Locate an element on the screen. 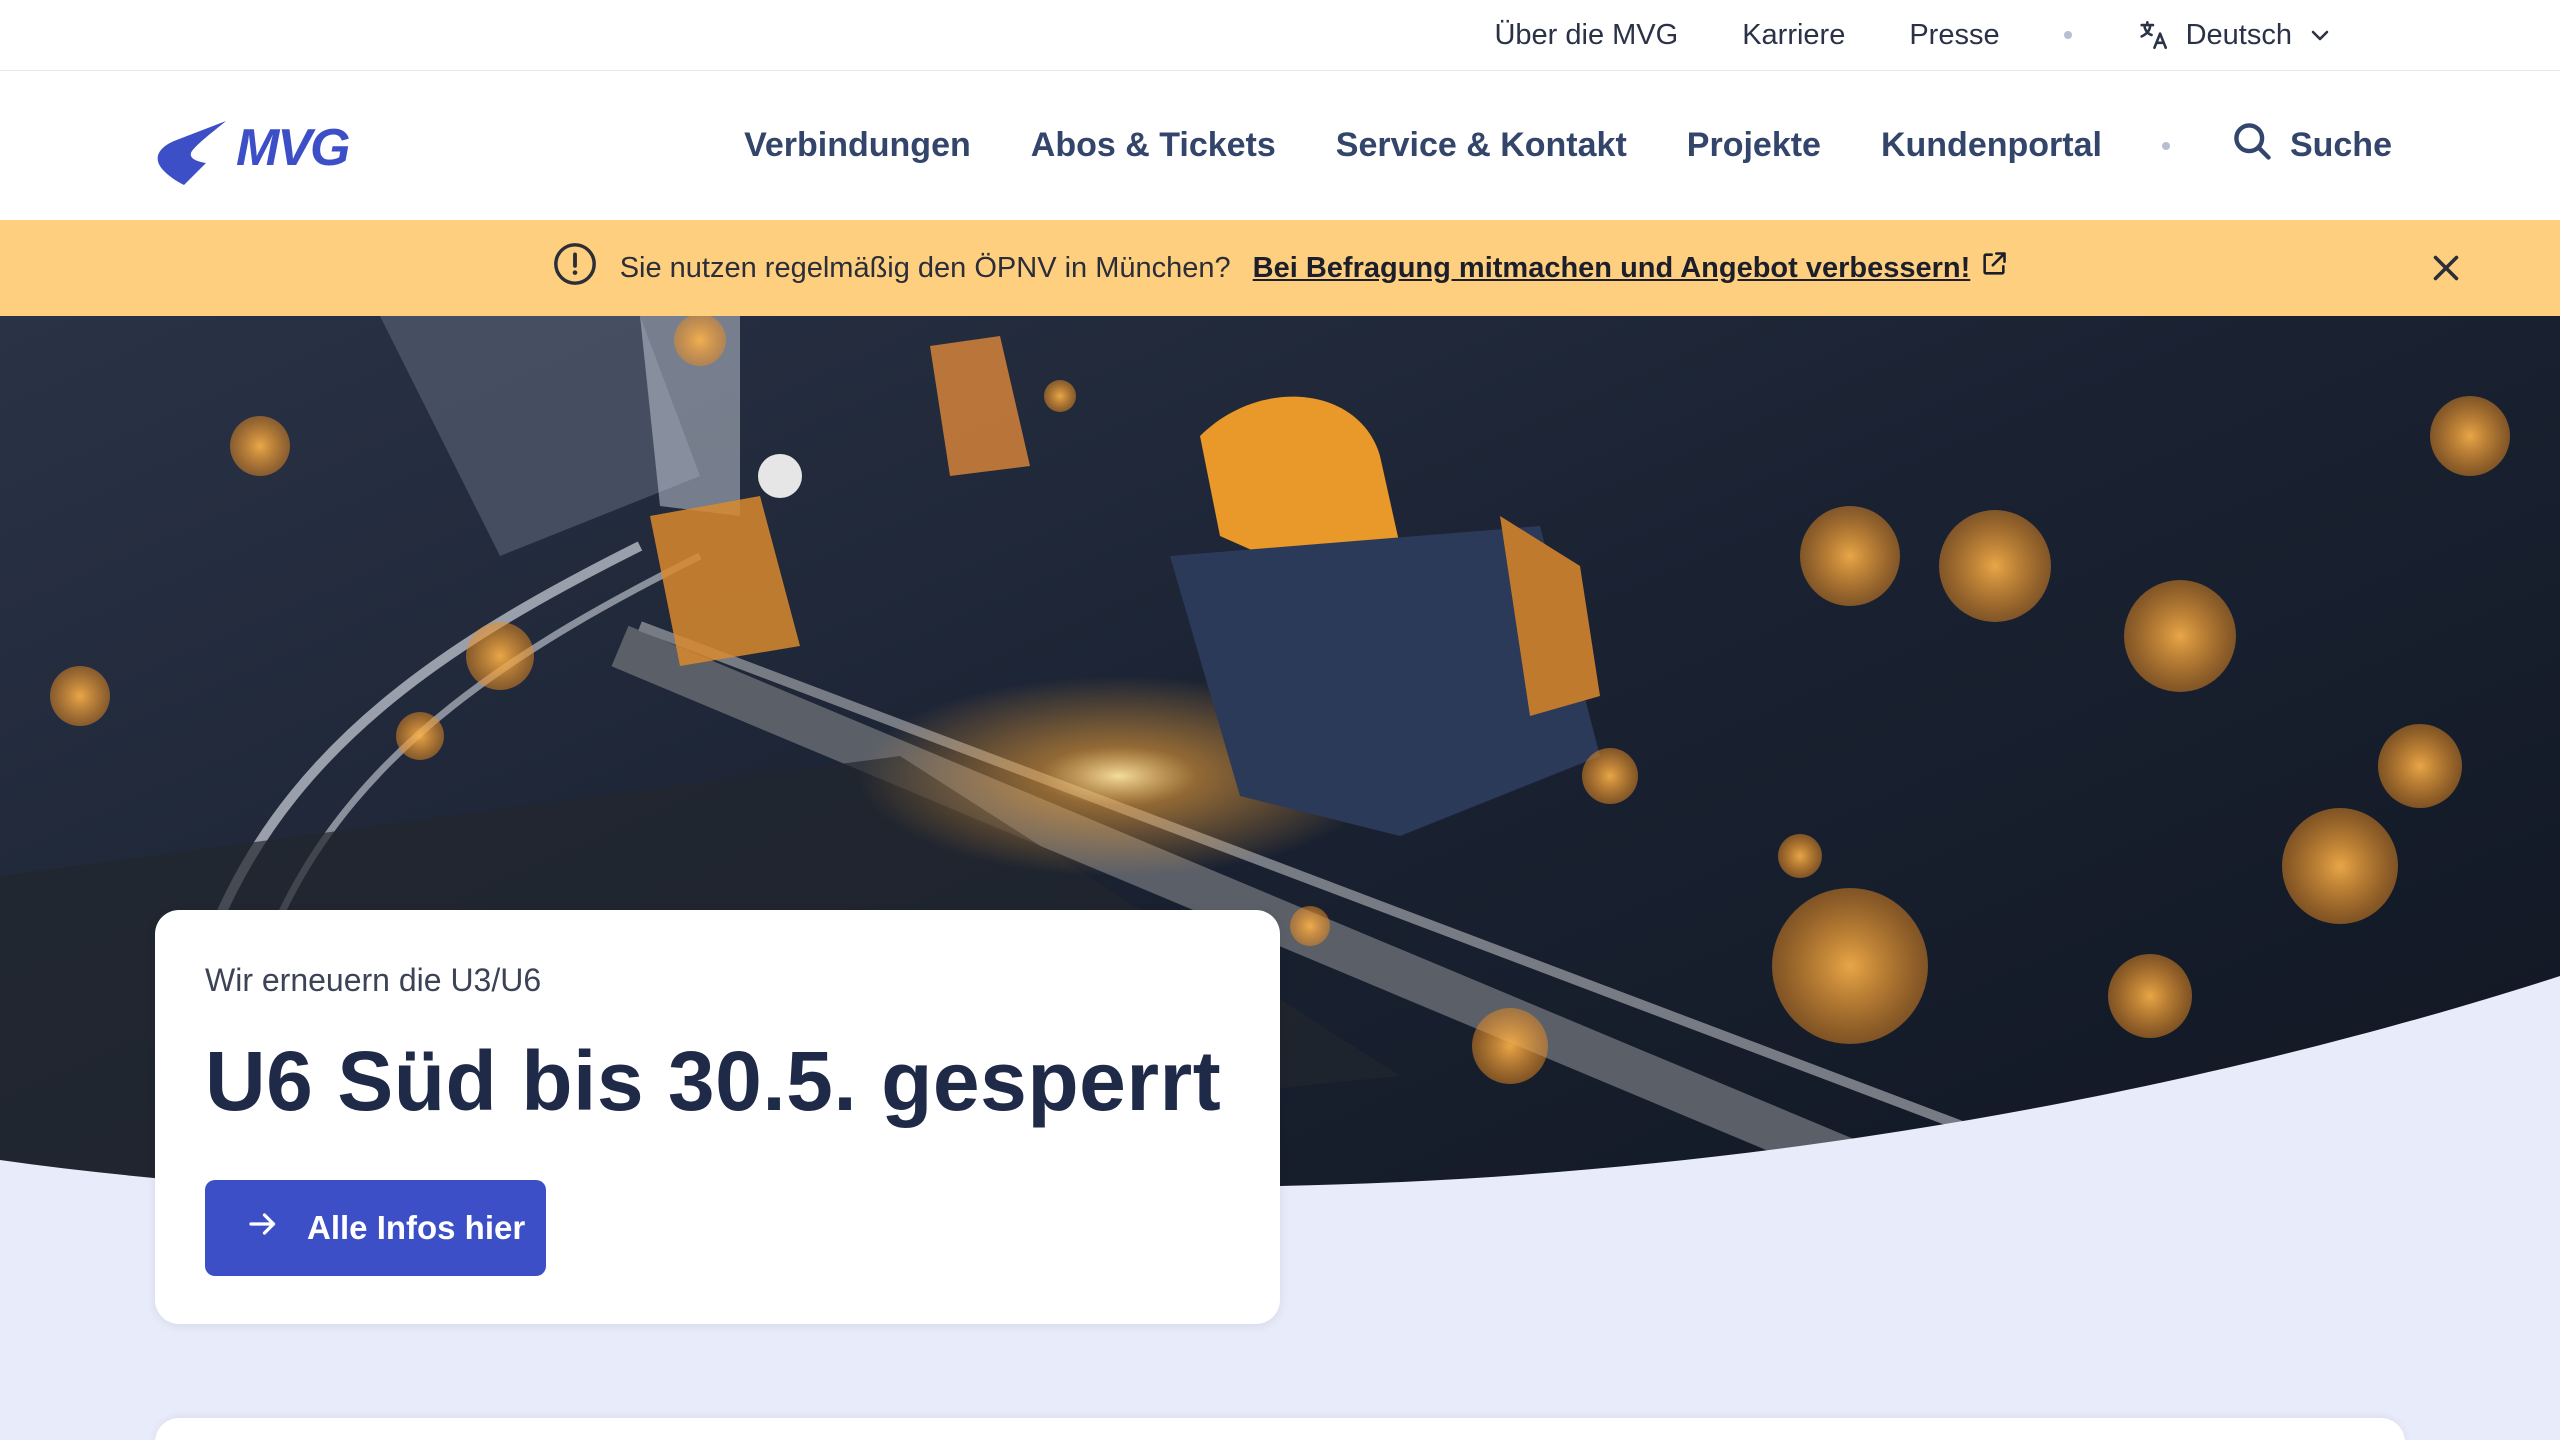 The width and height of the screenshot is (2560, 1440). mvg-logo: MVG is located at coordinates (284, 152).